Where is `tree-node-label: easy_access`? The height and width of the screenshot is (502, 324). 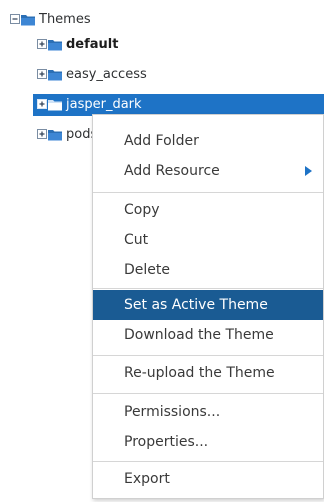 tree-node-label: easy_access is located at coordinates (106, 74).